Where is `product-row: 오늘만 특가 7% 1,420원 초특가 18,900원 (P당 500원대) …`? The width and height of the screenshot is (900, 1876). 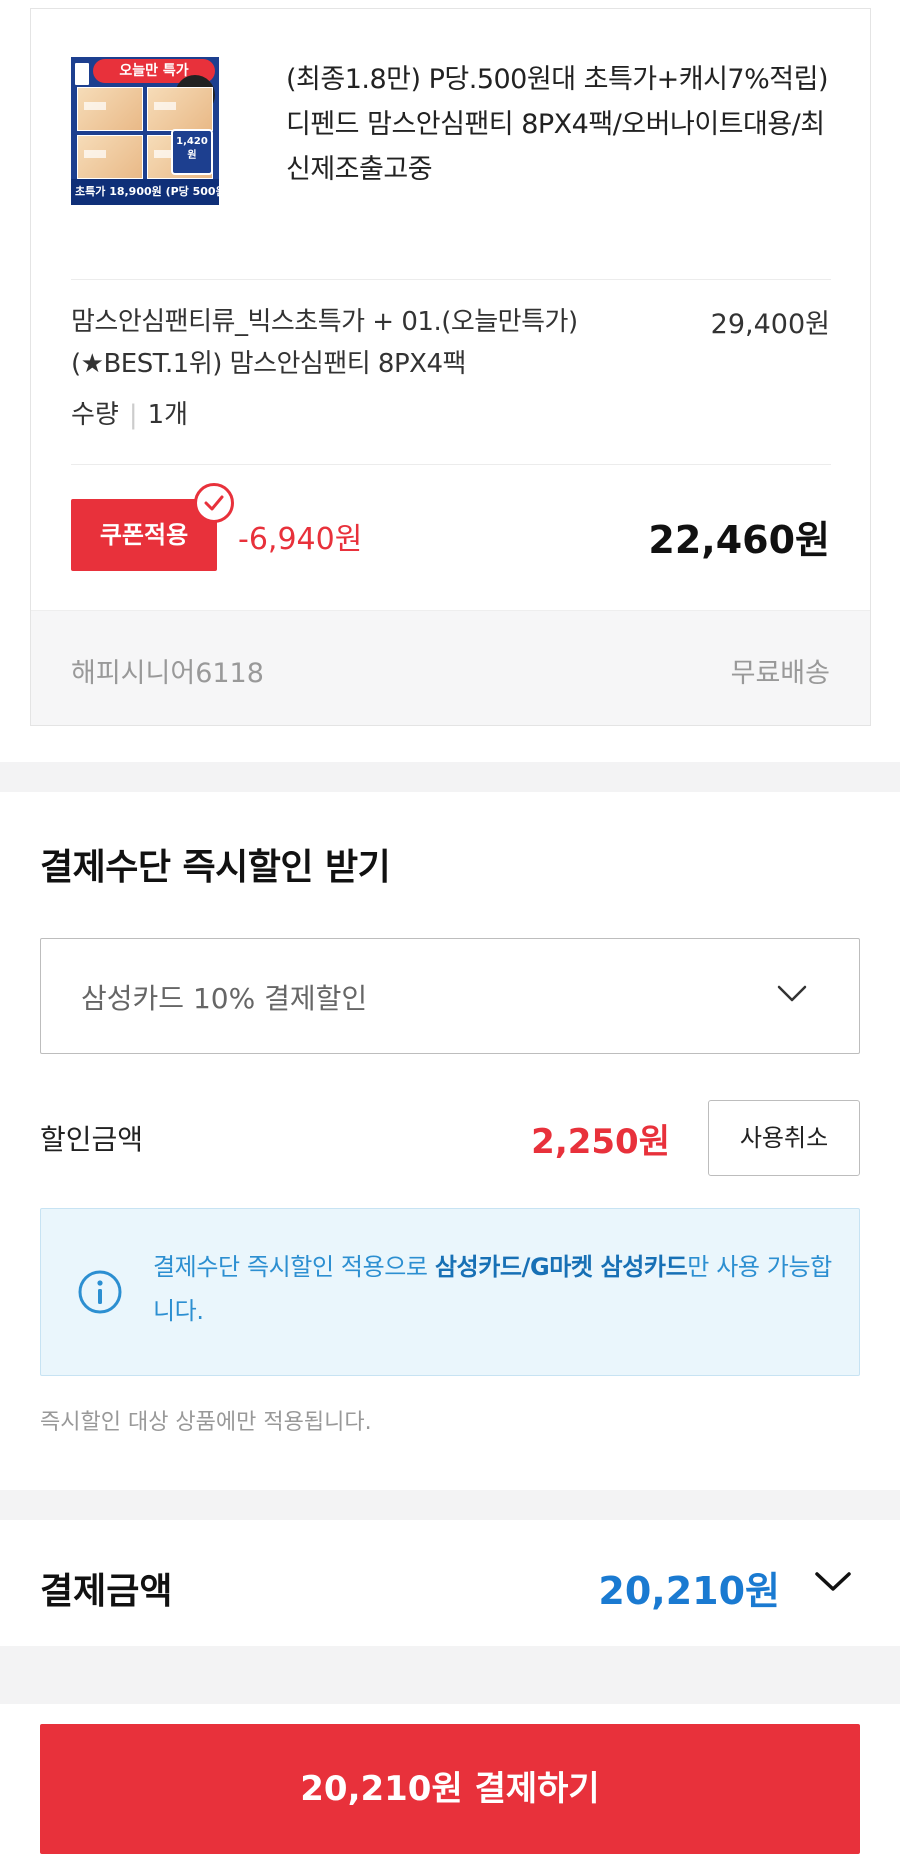
product-row: 오늘만 특가 7% 1,420원 초특가 18,900원 (P당 500원대) … is located at coordinates (451, 162).